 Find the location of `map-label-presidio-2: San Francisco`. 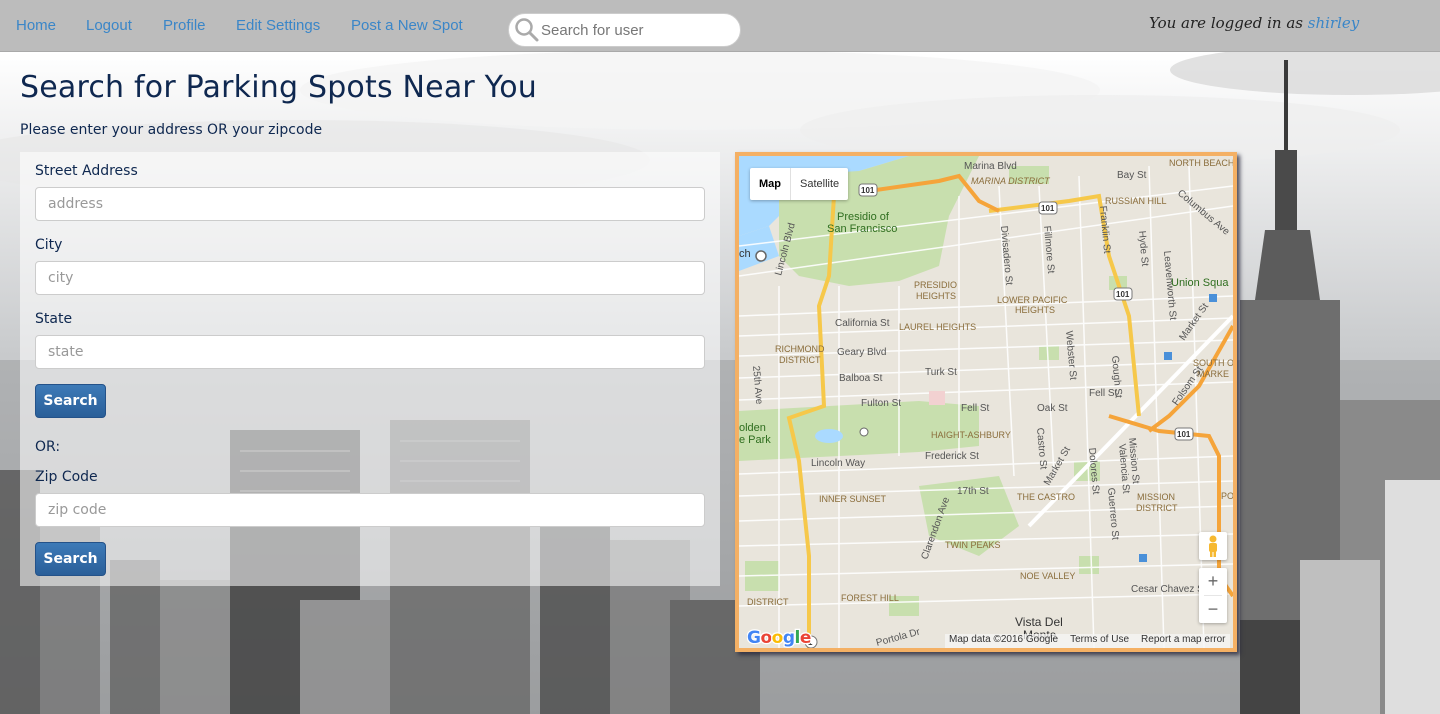

map-label-presidio-2: San Francisco is located at coordinates (862, 229).